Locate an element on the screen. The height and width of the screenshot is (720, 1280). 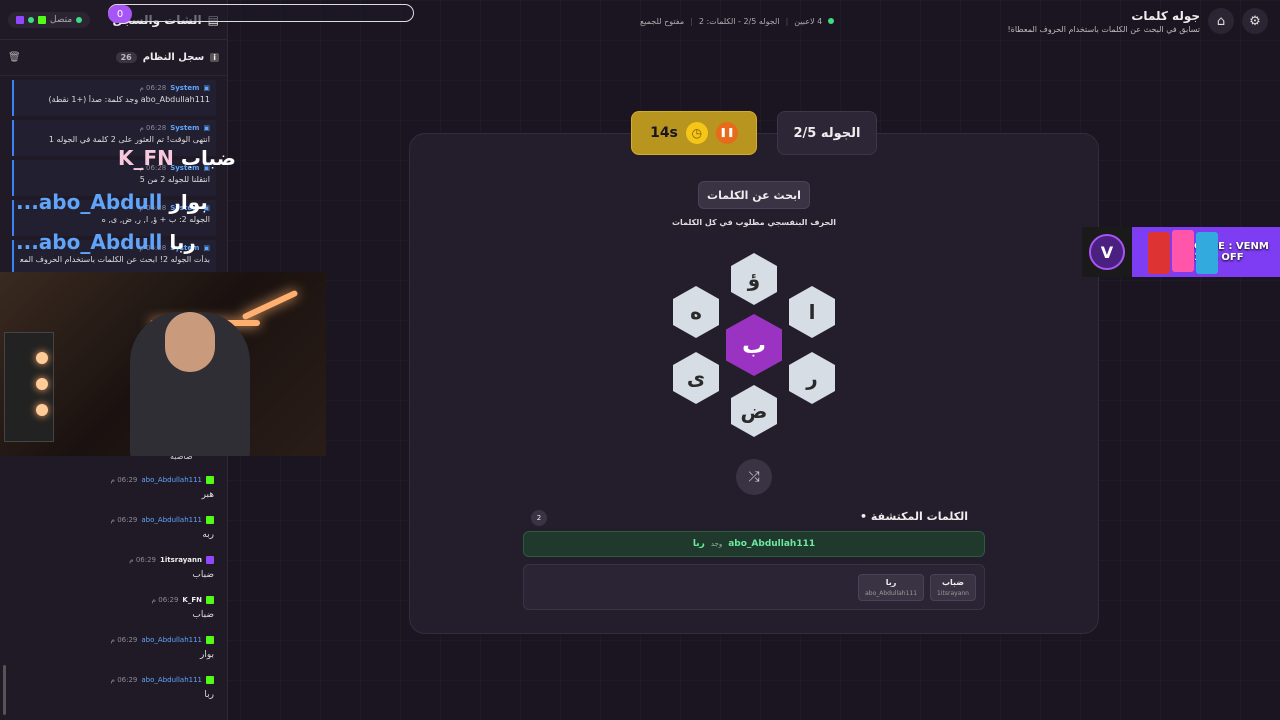
chat-message: K_FN 06:29 م ضباب is located at coordinates (182, 608).